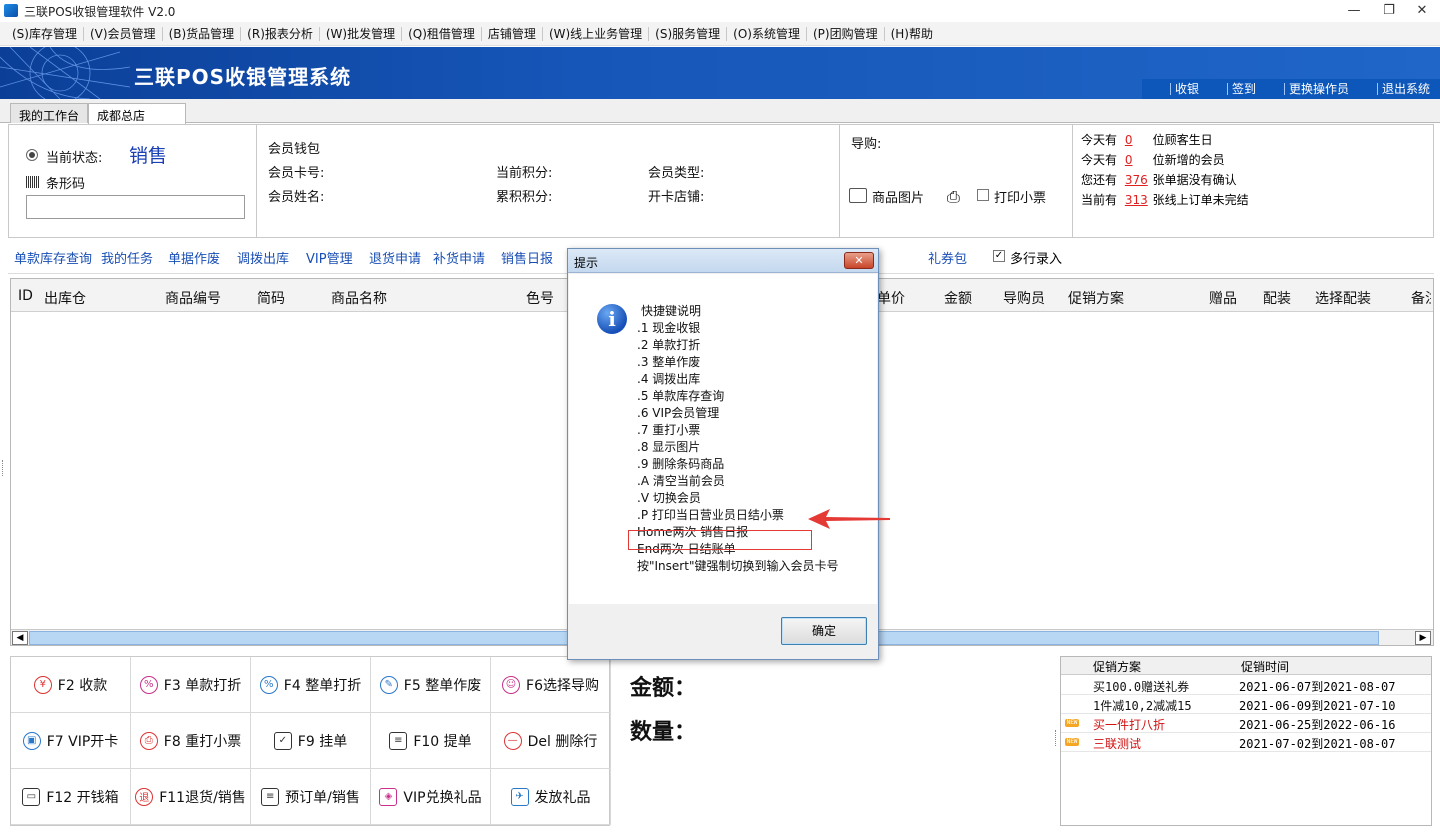  Describe the element at coordinates (1343, 298) in the screenshot. I see `col-select-assembly: 选择配装` at that location.